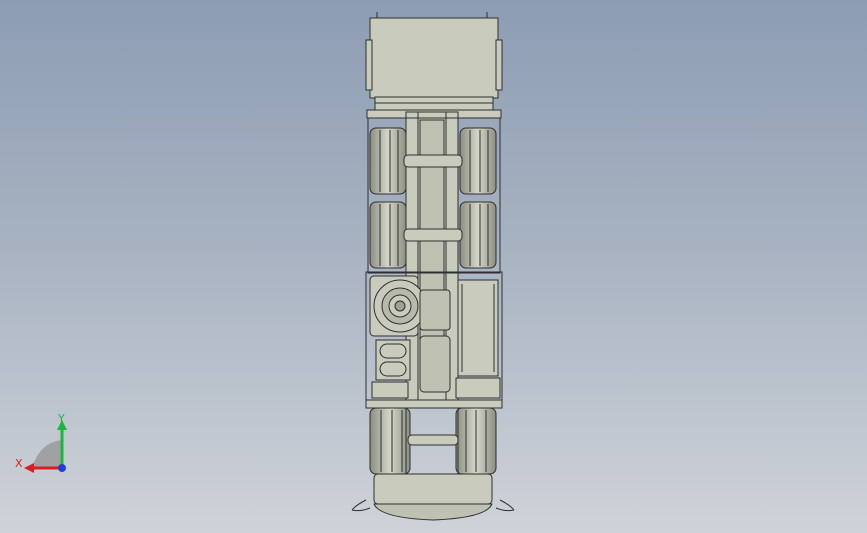 The image size is (867, 533). I want to click on front-axle, so click(434, 437).